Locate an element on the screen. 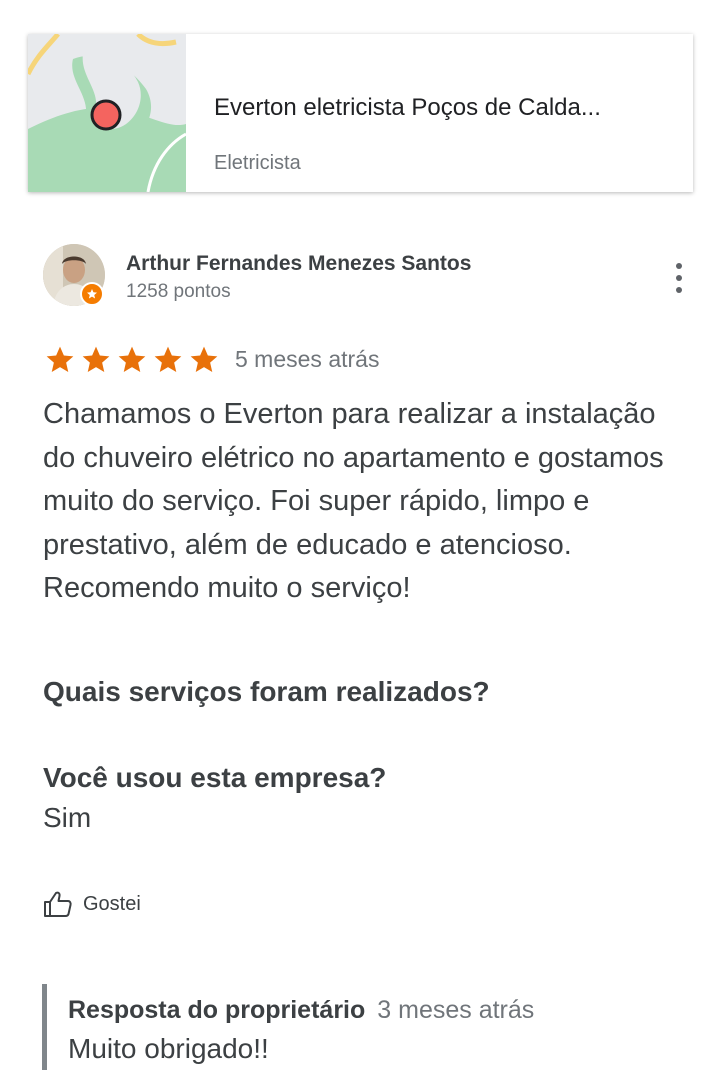 This screenshot has width=720, height=1090. like-label: Gostei is located at coordinates (112, 903).